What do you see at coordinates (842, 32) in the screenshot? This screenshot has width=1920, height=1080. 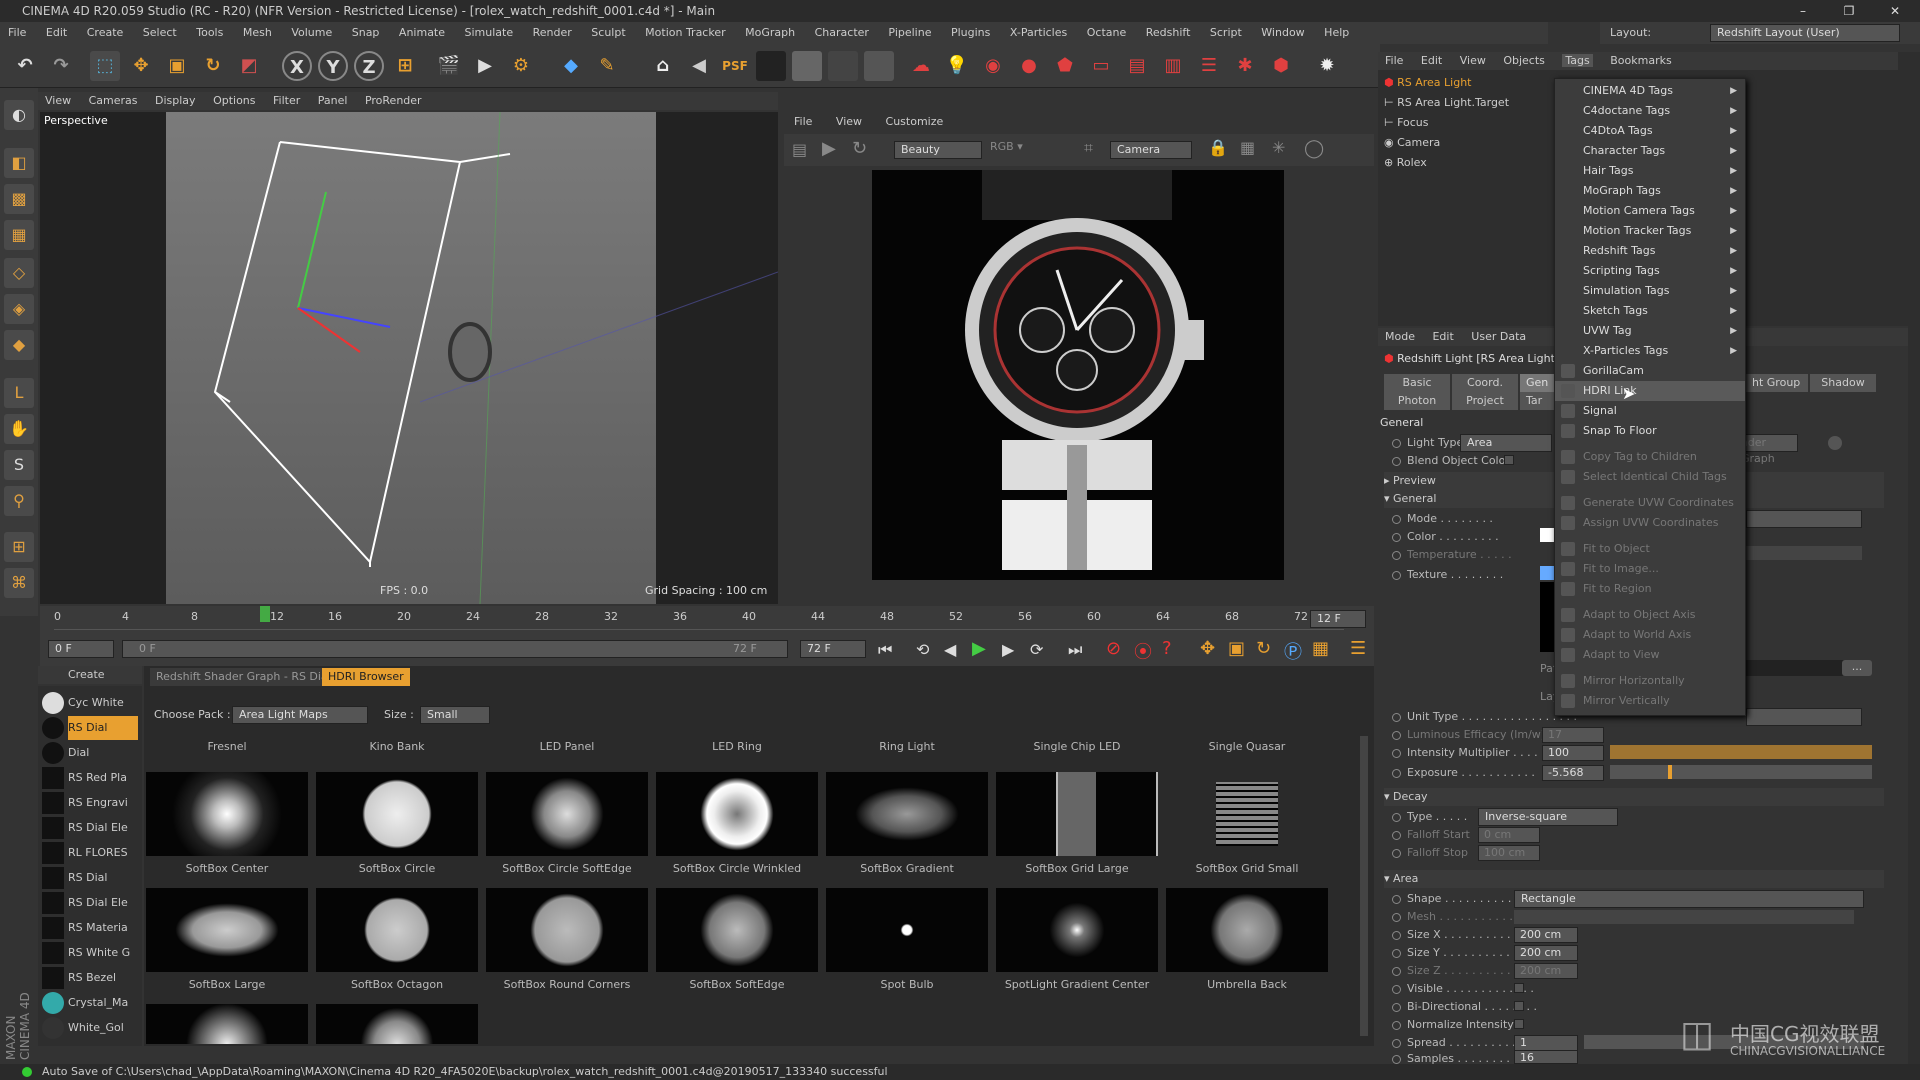 I see `menu-character: Character` at bounding box center [842, 32].